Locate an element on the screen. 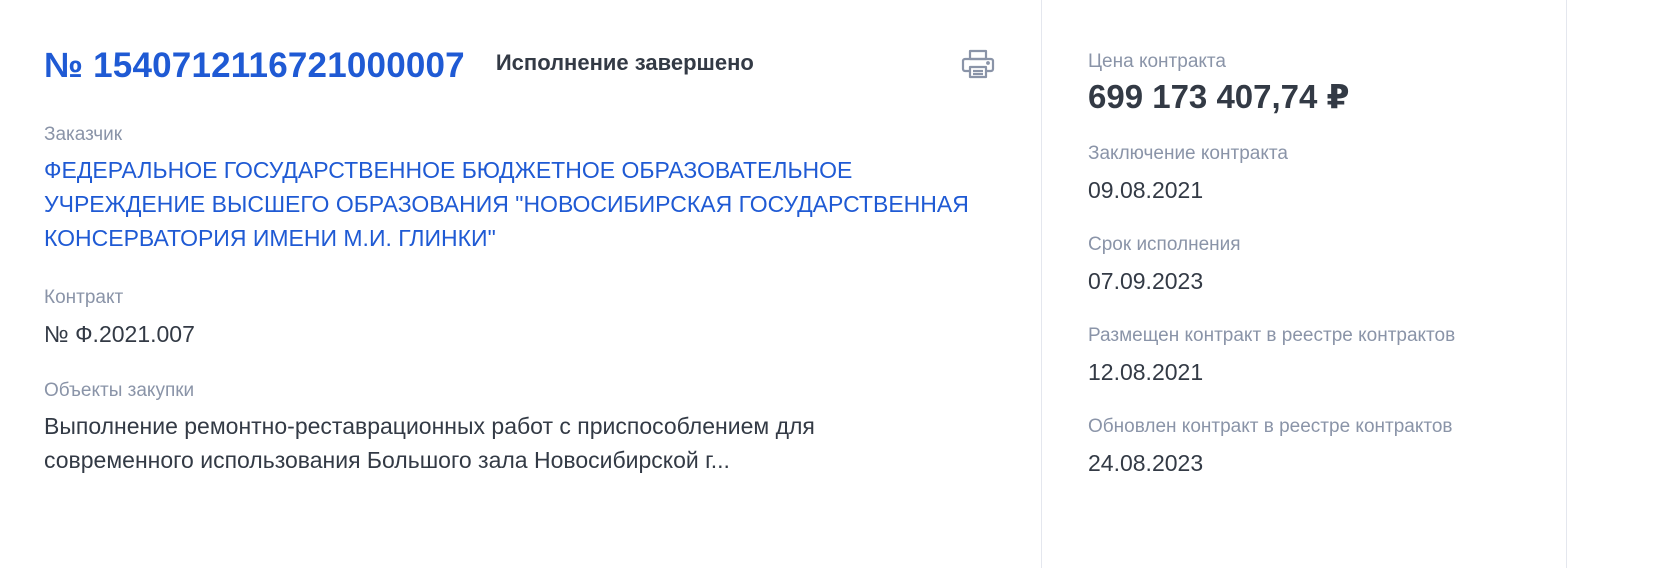 The width and height of the screenshot is (1678, 568). print-icon is located at coordinates (978, 66).